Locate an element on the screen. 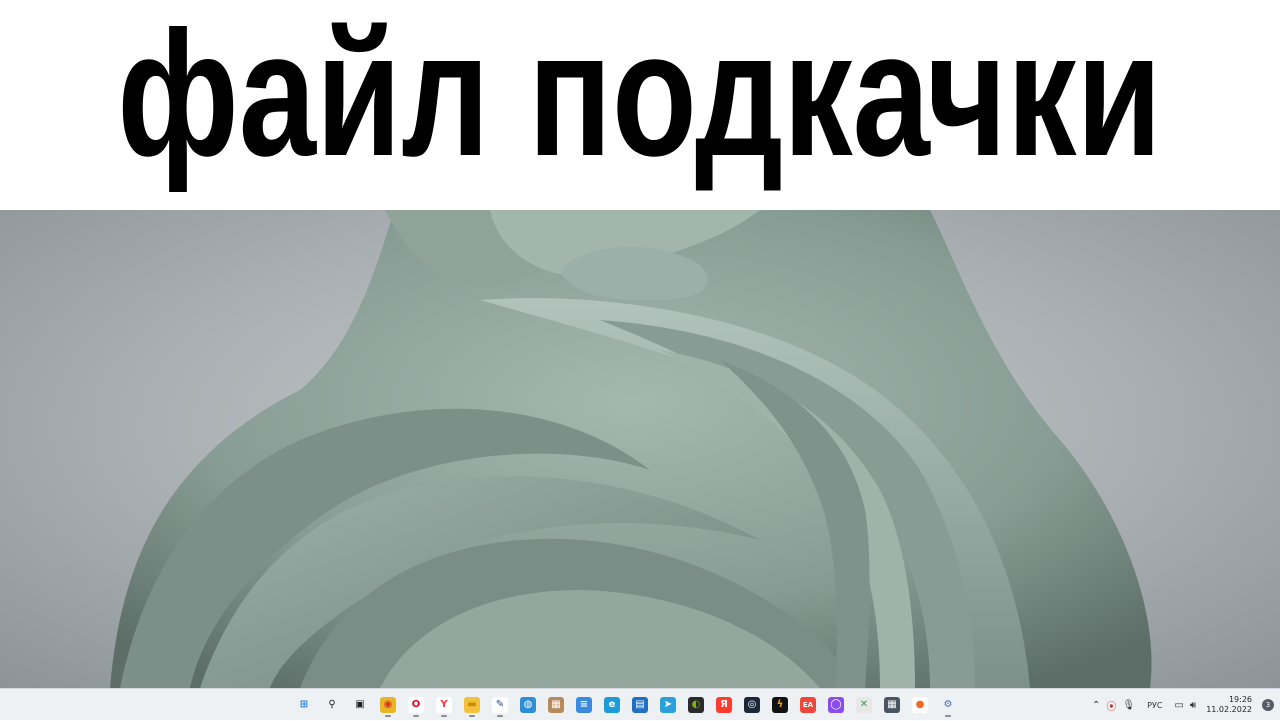  display-icon: ▭ is located at coordinates (1178, 705).